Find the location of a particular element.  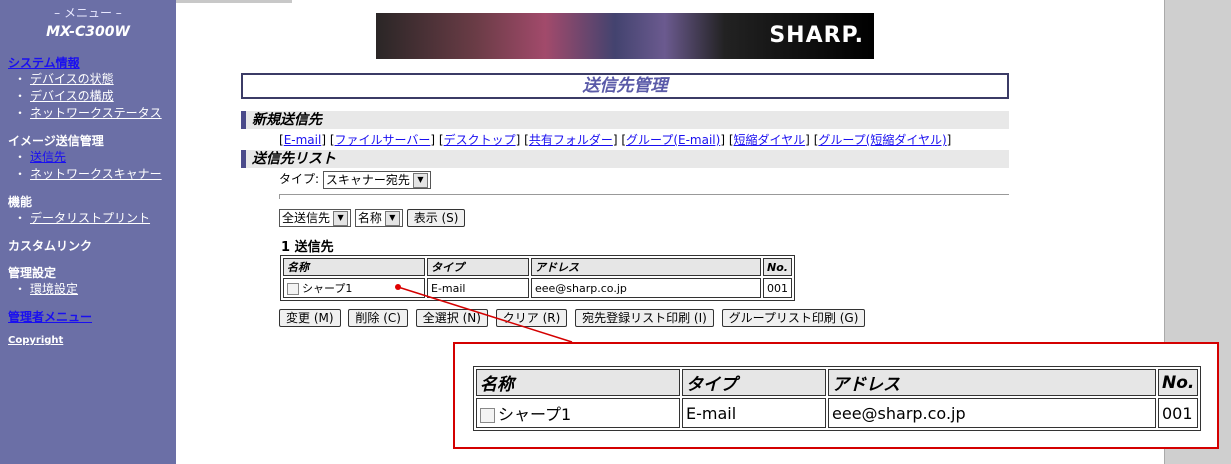

zoom-row-name: シャープ1 is located at coordinates (535, 414).